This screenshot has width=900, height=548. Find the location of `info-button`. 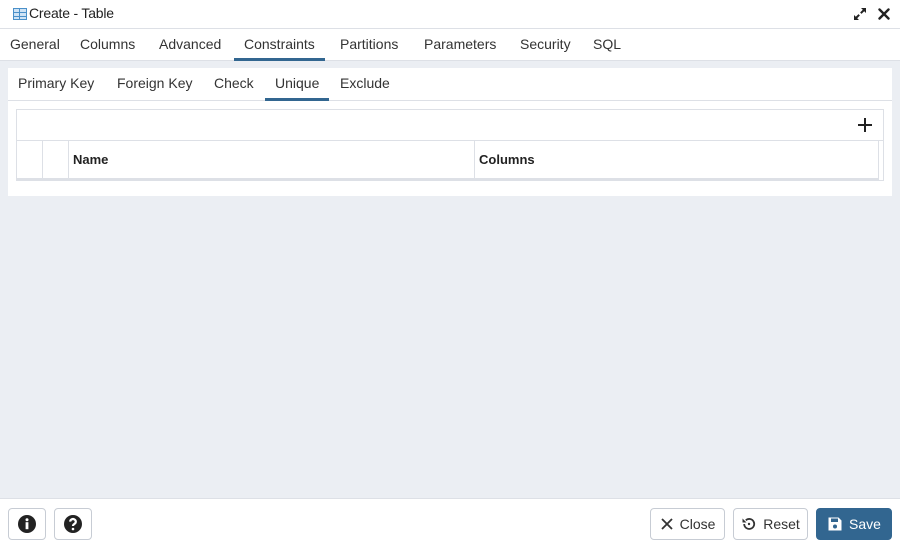

info-button is located at coordinates (27, 524).